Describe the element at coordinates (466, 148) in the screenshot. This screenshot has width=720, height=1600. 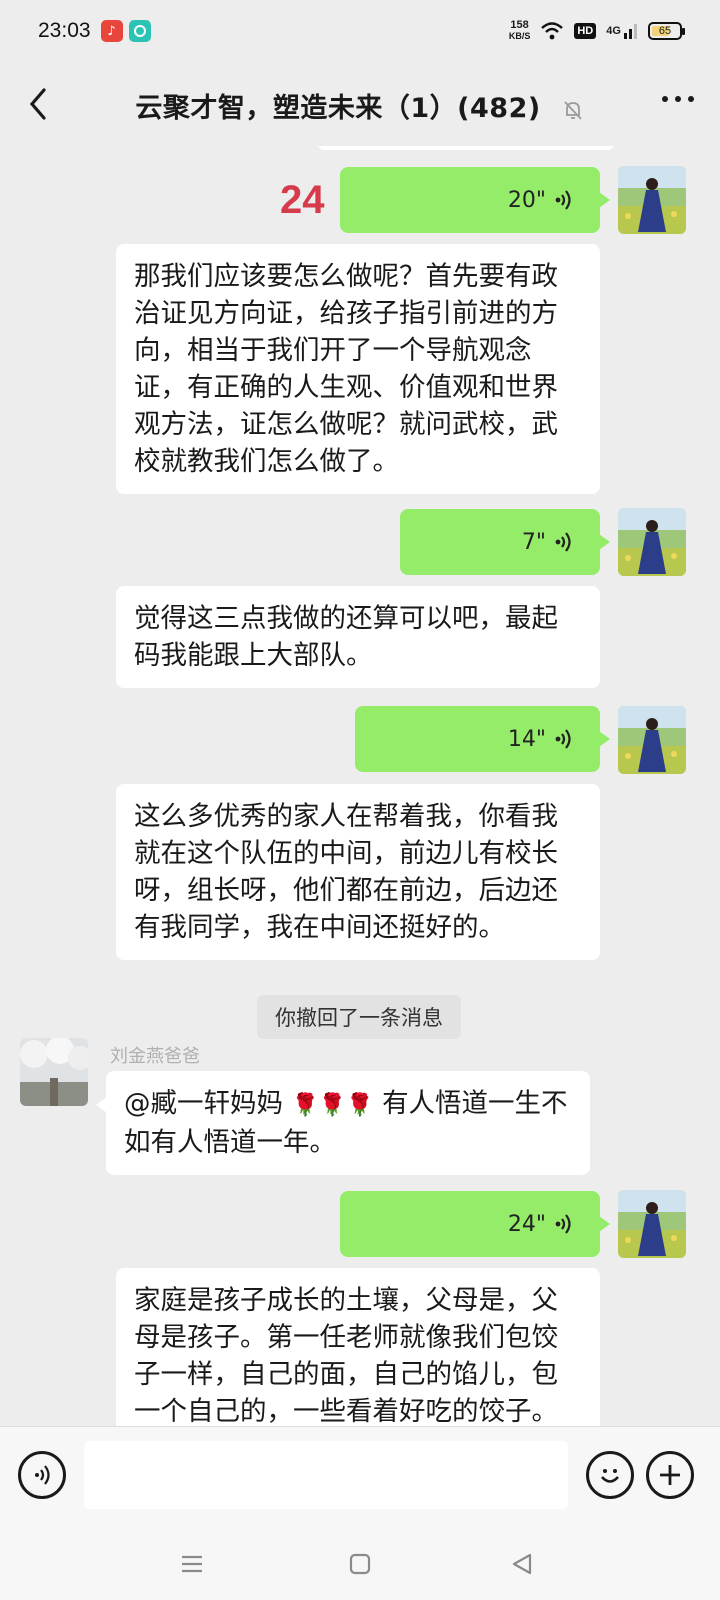
I see `partial-message-bubble` at that location.